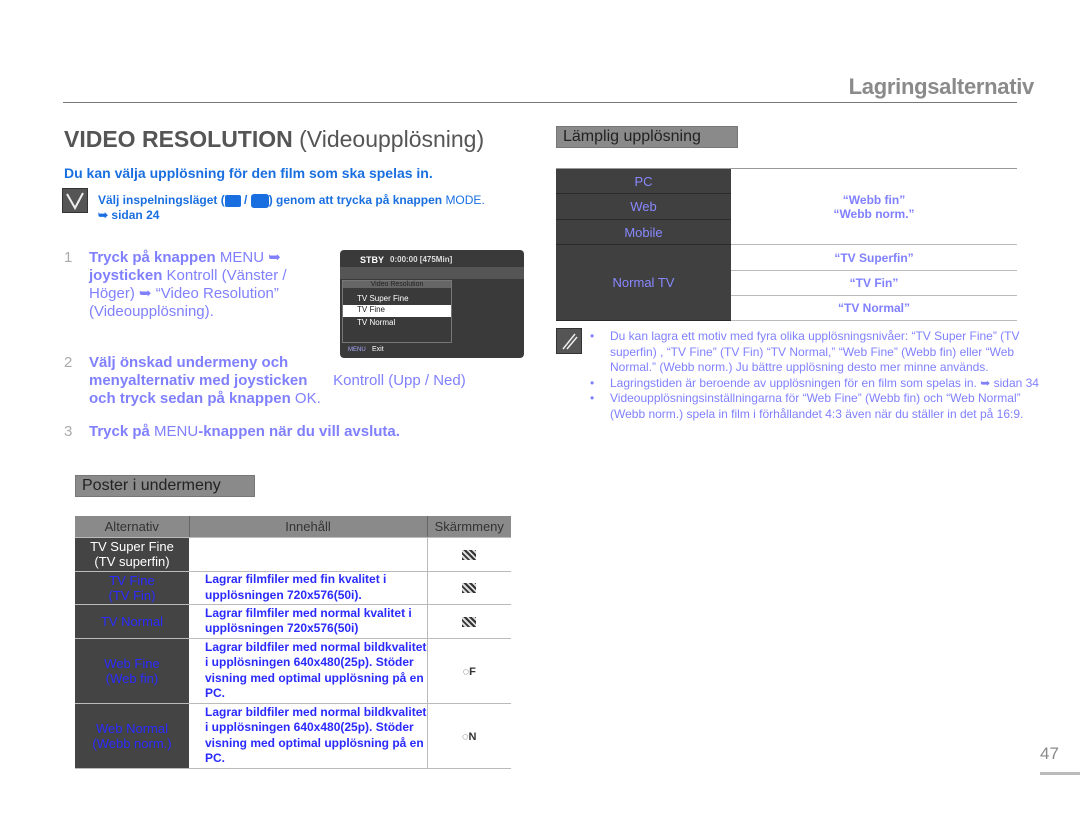 Image resolution: width=1080 pixels, height=827 pixels. Describe the element at coordinates (472, 671) in the screenshot. I see `icon-letter: F` at that location.